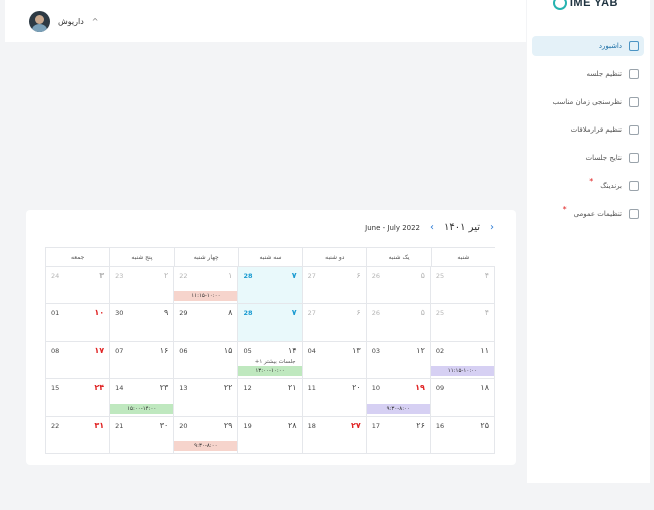  What do you see at coordinates (247, 388) in the screenshot?
I see `day-number-en: 12` at bounding box center [247, 388].